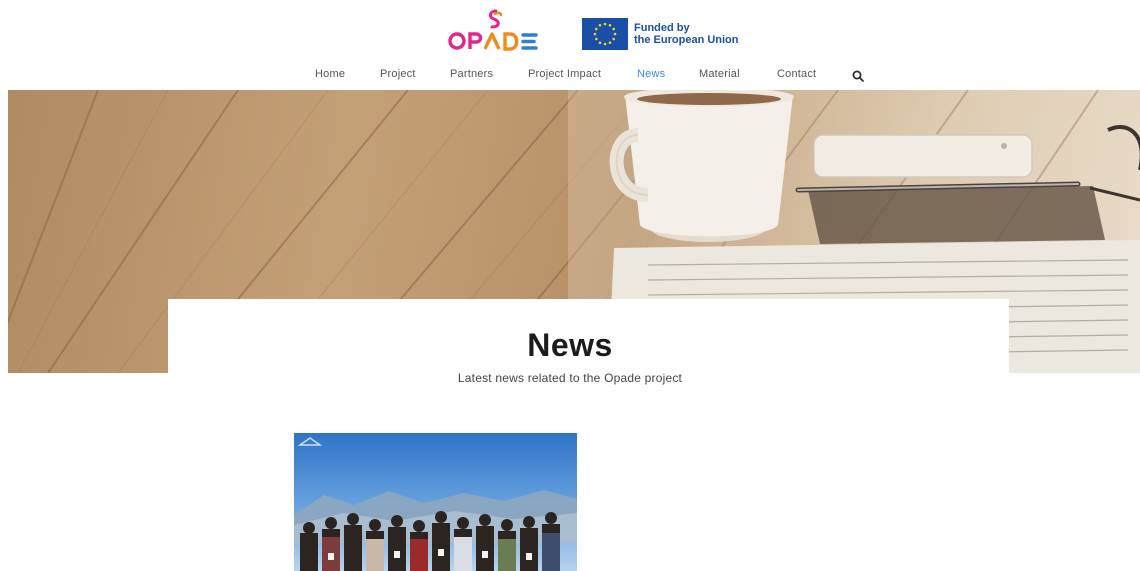 The height and width of the screenshot is (571, 1140). Describe the element at coordinates (605, 34) in the screenshot. I see `eu-flag-icon` at that location.